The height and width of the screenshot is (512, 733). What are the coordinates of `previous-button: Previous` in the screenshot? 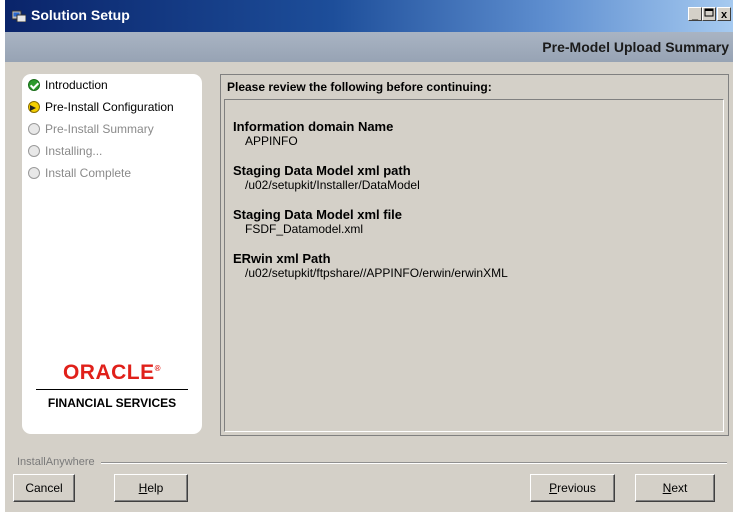 It's located at (572, 488).